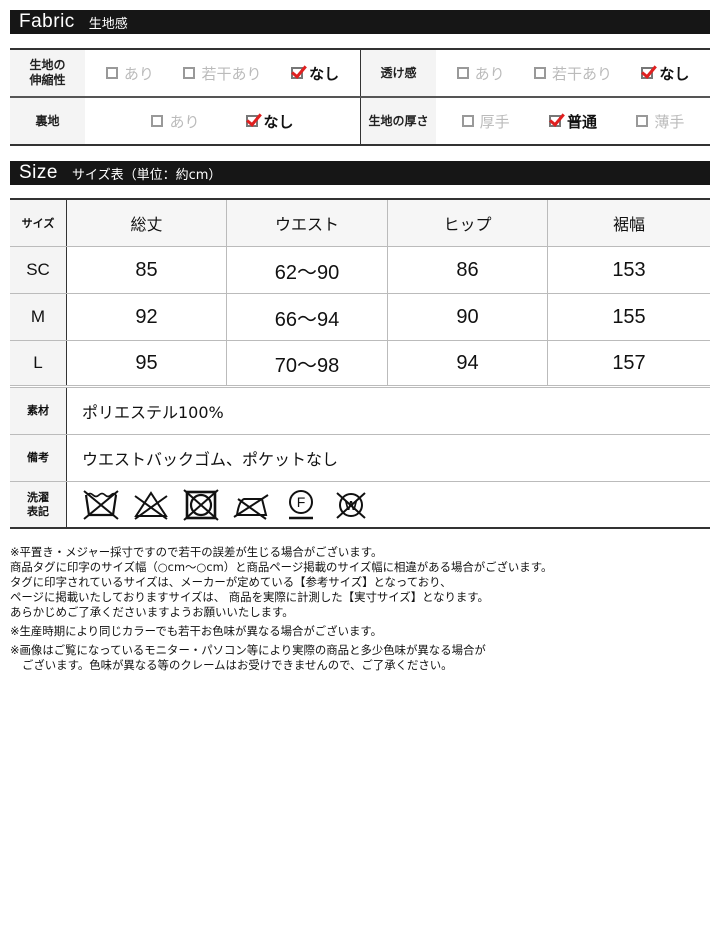  I want to click on sheer-option-slight: 若干あり, so click(572, 73).